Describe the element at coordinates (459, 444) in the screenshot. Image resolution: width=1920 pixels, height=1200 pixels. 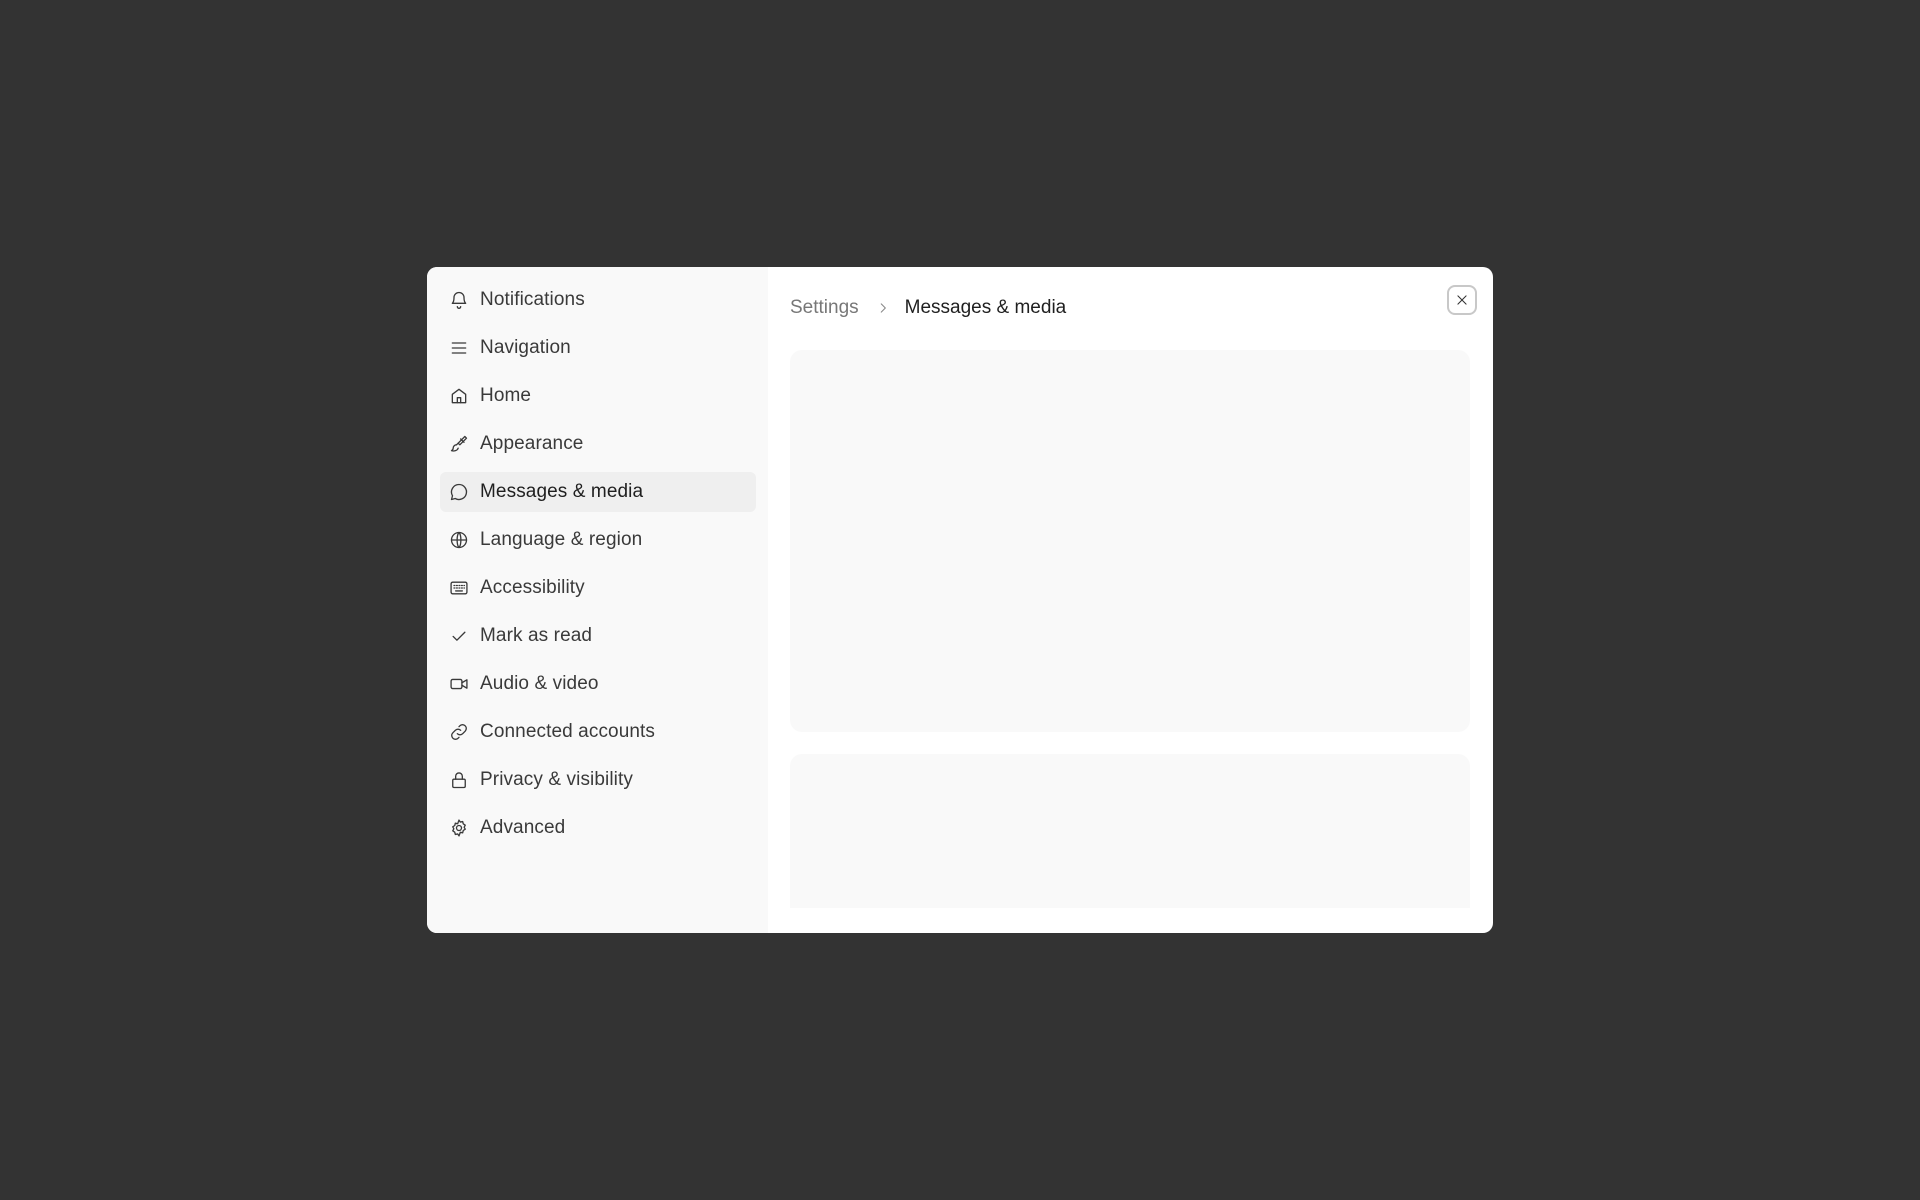
I see `paintbrush-icon` at that location.